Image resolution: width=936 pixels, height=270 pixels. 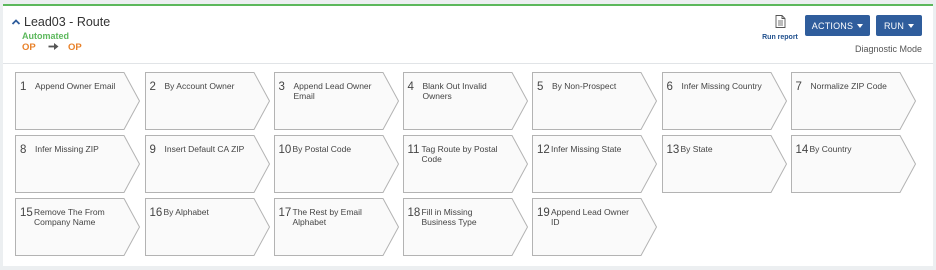 I want to click on op-destination-logo: OP, so click(x=75, y=46).